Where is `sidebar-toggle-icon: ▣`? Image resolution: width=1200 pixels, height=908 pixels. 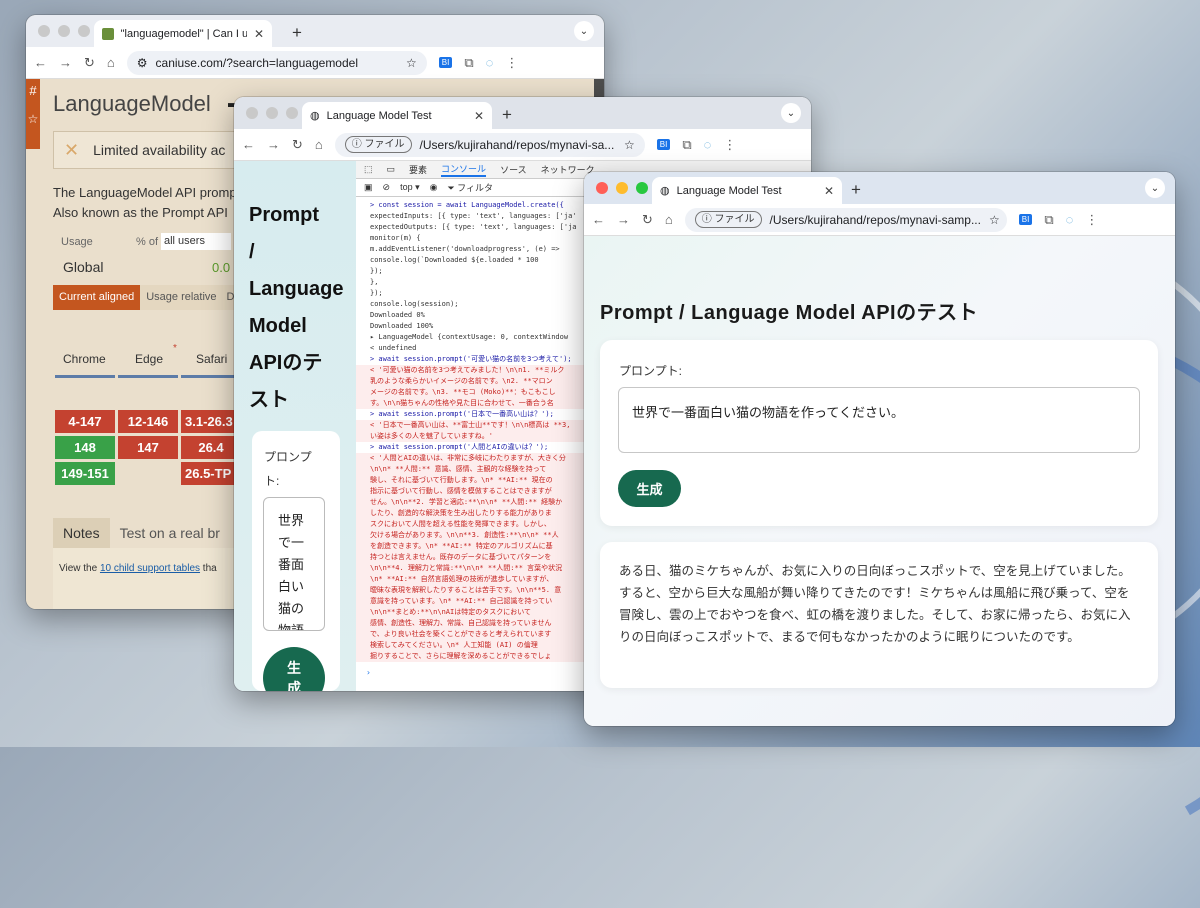
sidebar-toggle-icon: ▣ is located at coordinates (368, 187).